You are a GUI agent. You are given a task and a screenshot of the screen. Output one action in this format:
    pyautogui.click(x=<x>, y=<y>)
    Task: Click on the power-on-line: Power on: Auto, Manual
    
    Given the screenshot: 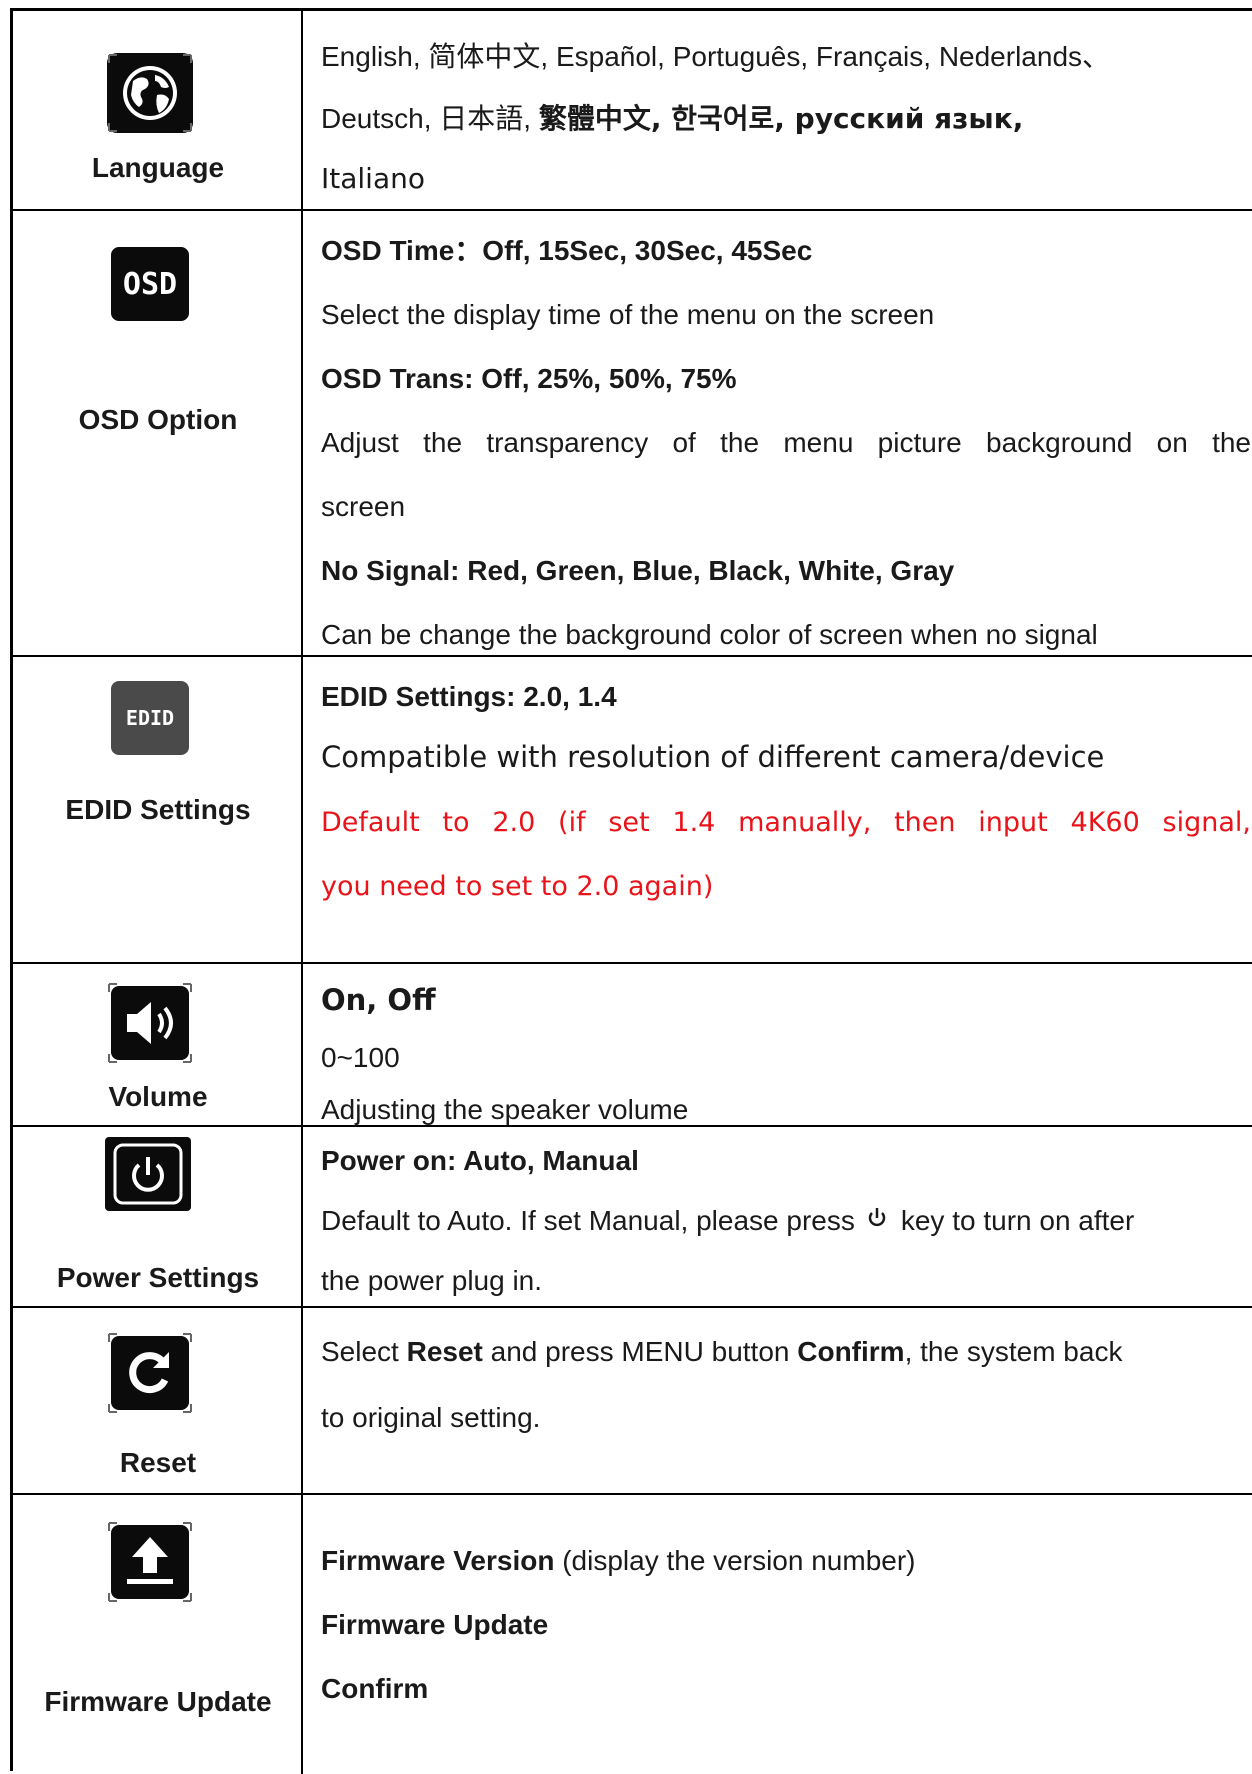 What is the action you would take?
    pyautogui.click(x=480, y=1160)
    